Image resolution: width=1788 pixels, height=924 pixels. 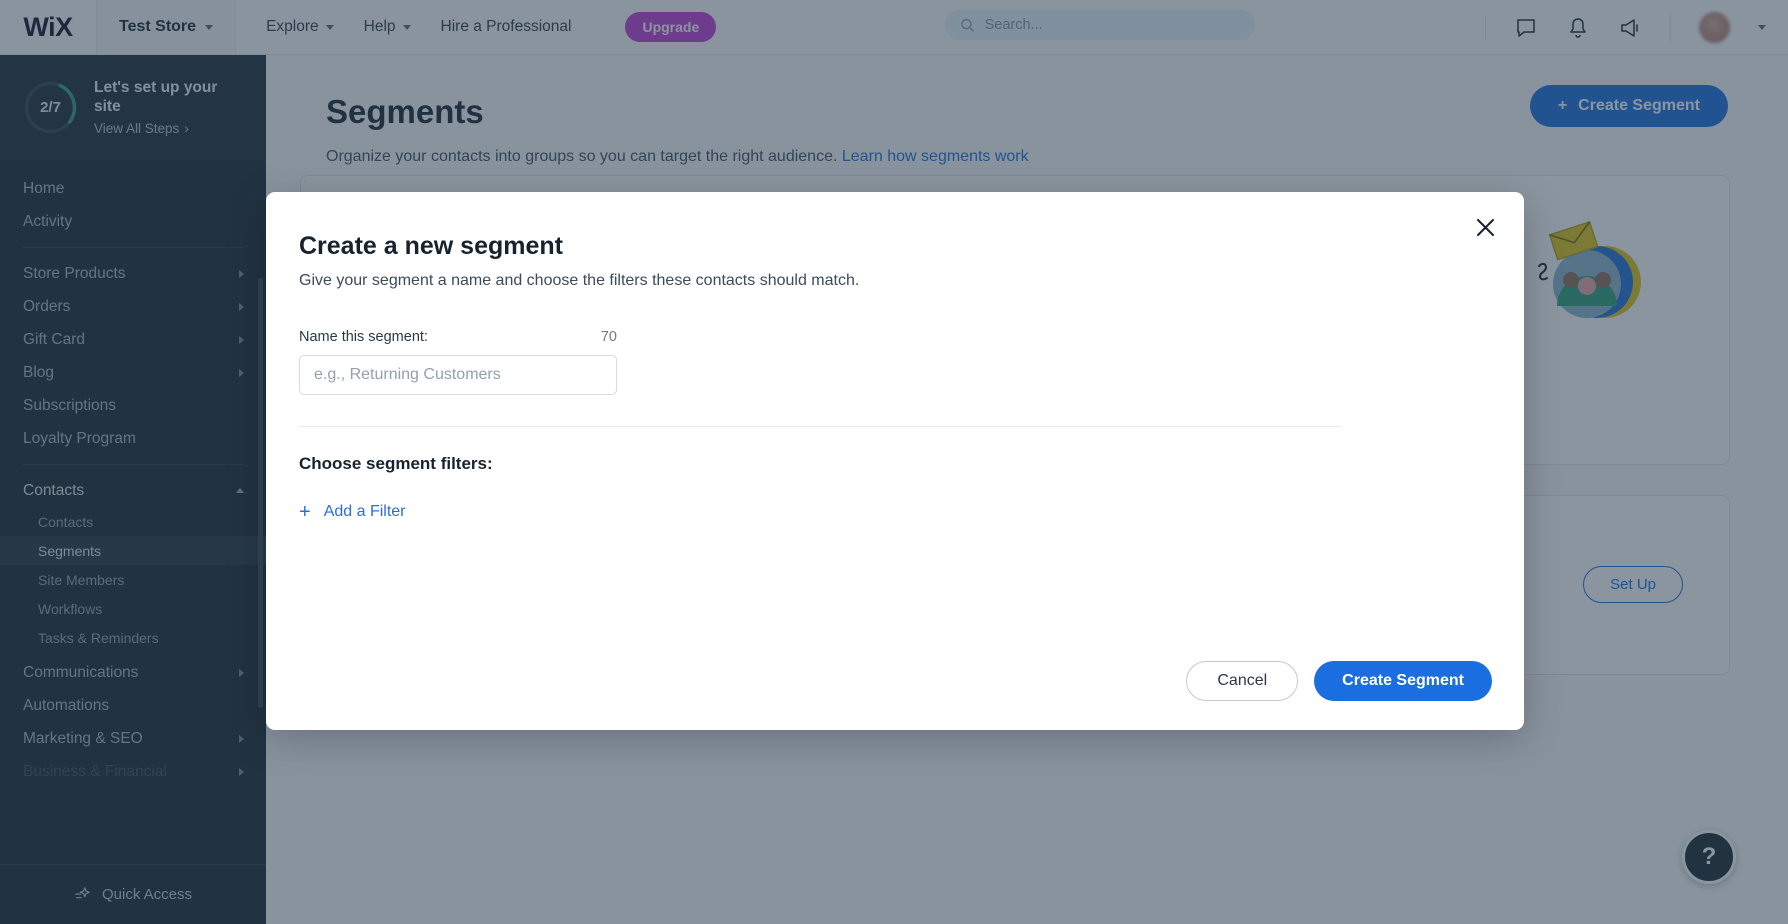 What do you see at coordinates (1403, 681) in the screenshot?
I see `create-segment-submit-button: Create Segment` at bounding box center [1403, 681].